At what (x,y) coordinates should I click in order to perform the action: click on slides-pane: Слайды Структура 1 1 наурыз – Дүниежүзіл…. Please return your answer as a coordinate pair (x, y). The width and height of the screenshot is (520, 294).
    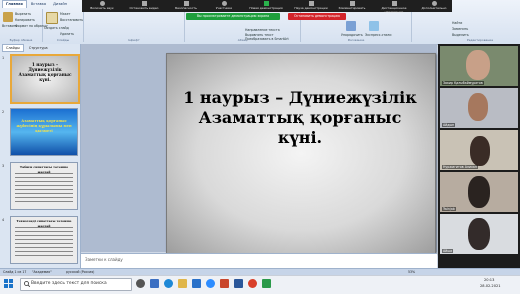
    Looking at the image, I should click on (40, 156).